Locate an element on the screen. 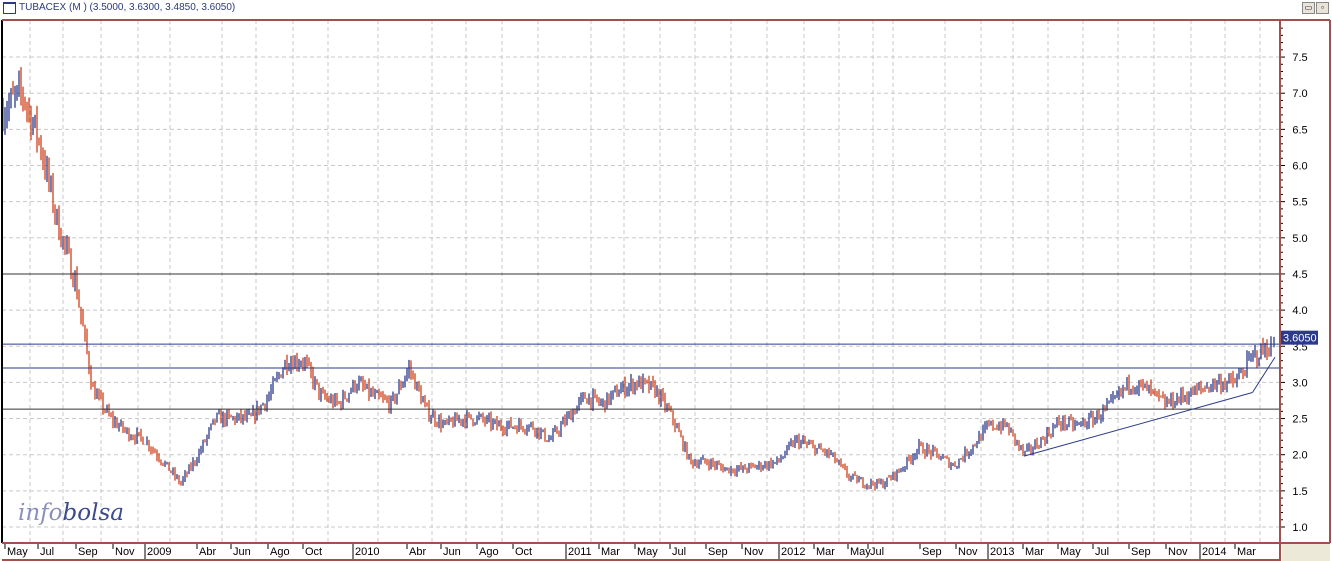 This screenshot has width=1332, height=561. infobolsa-logo: infobolsa is located at coordinates (71, 513).